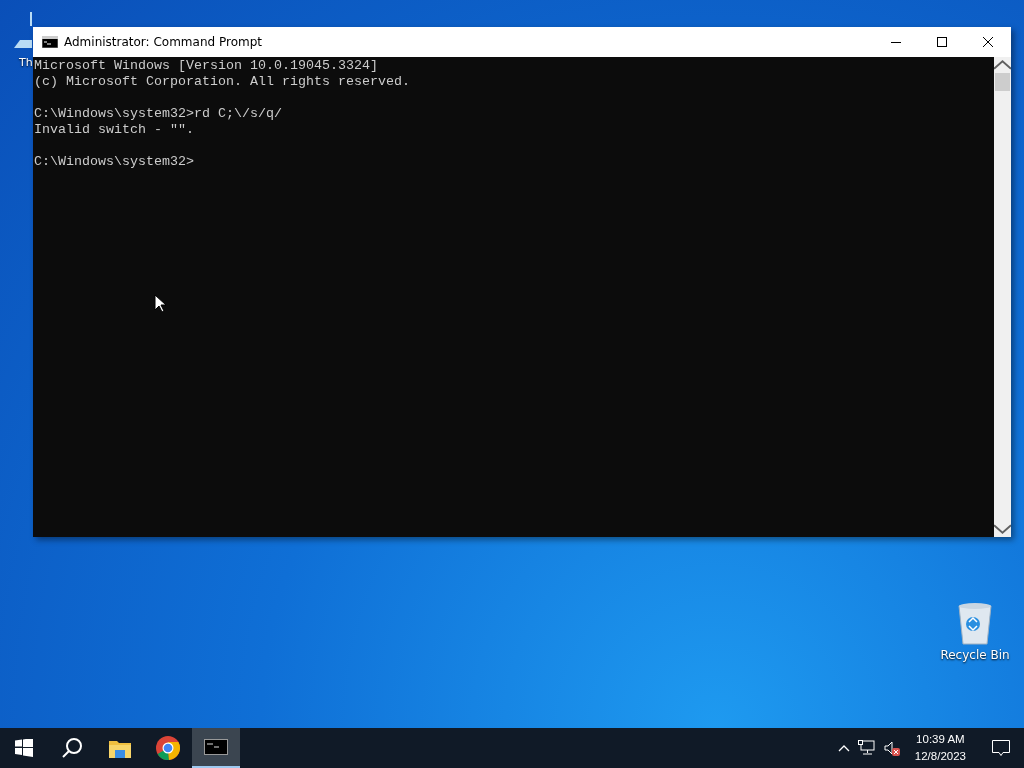 This screenshot has width=1024, height=768. What do you see at coordinates (988, 42) in the screenshot?
I see `close-icon` at bounding box center [988, 42].